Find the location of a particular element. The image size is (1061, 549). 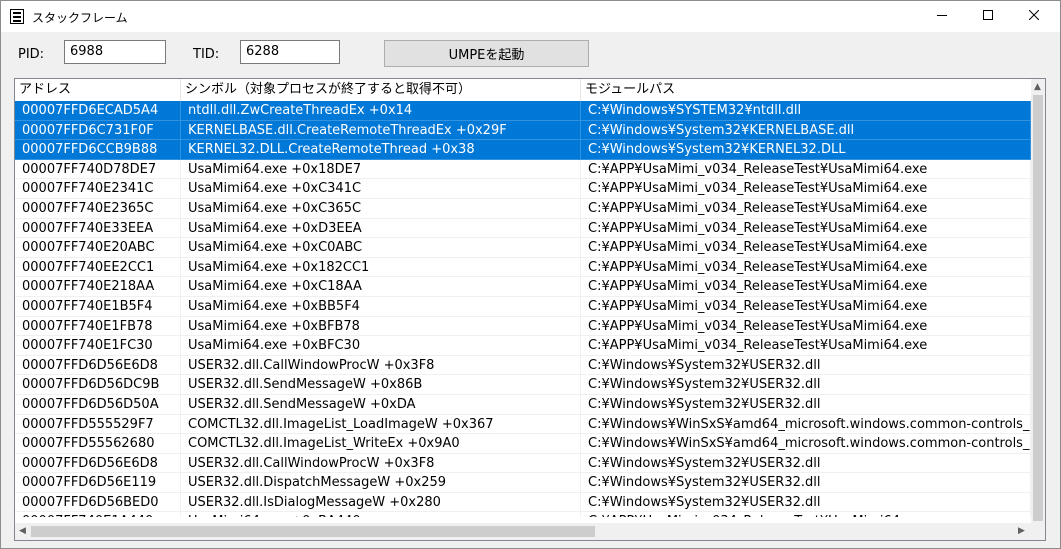

symbol-cell: UsaMimi64.exe +0xBB5F4 is located at coordinates (381, 306).